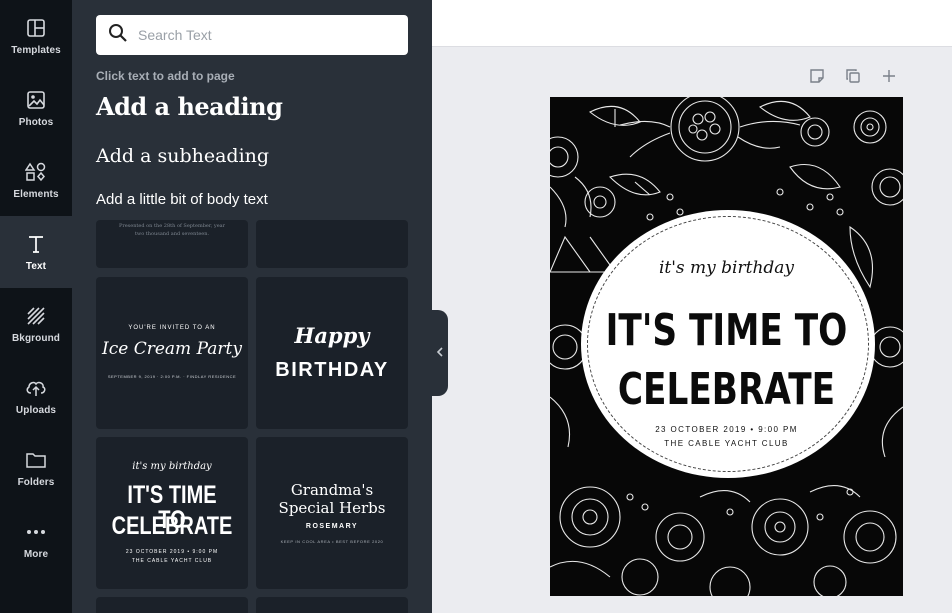 This screenshot has height=613, width=952. I want to click on search-input, so click(268, 35).